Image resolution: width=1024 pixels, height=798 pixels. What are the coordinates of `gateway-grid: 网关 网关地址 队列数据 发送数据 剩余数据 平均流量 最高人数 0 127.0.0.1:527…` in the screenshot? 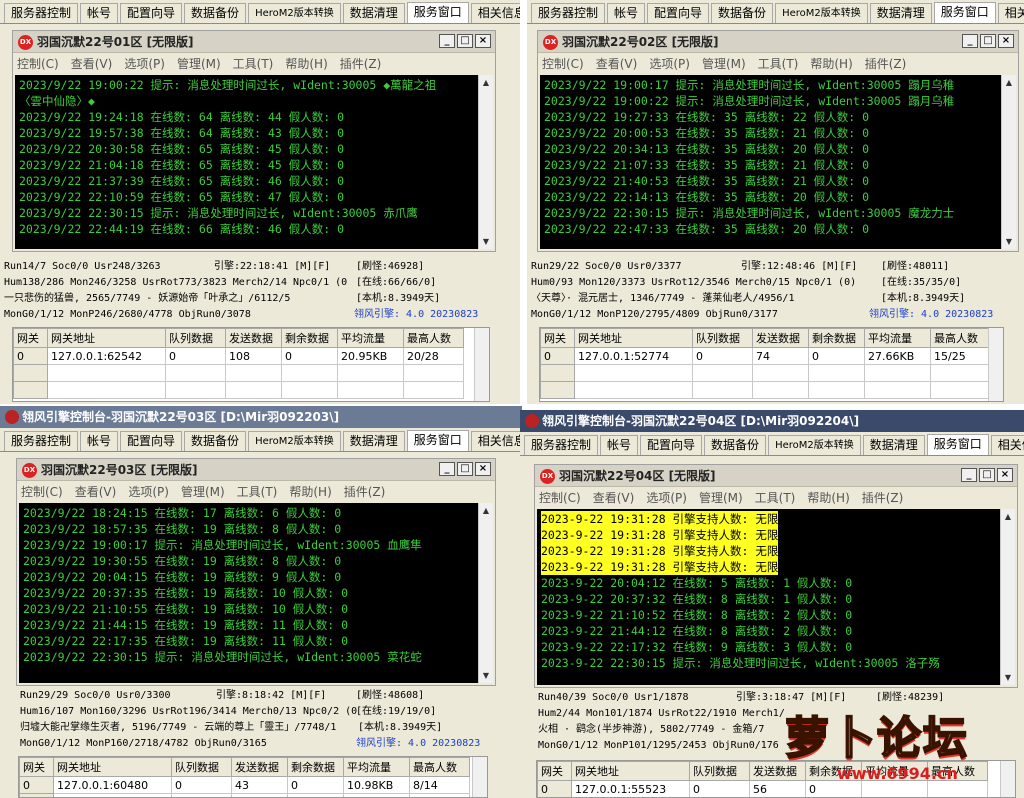 It's located at (771, 364).